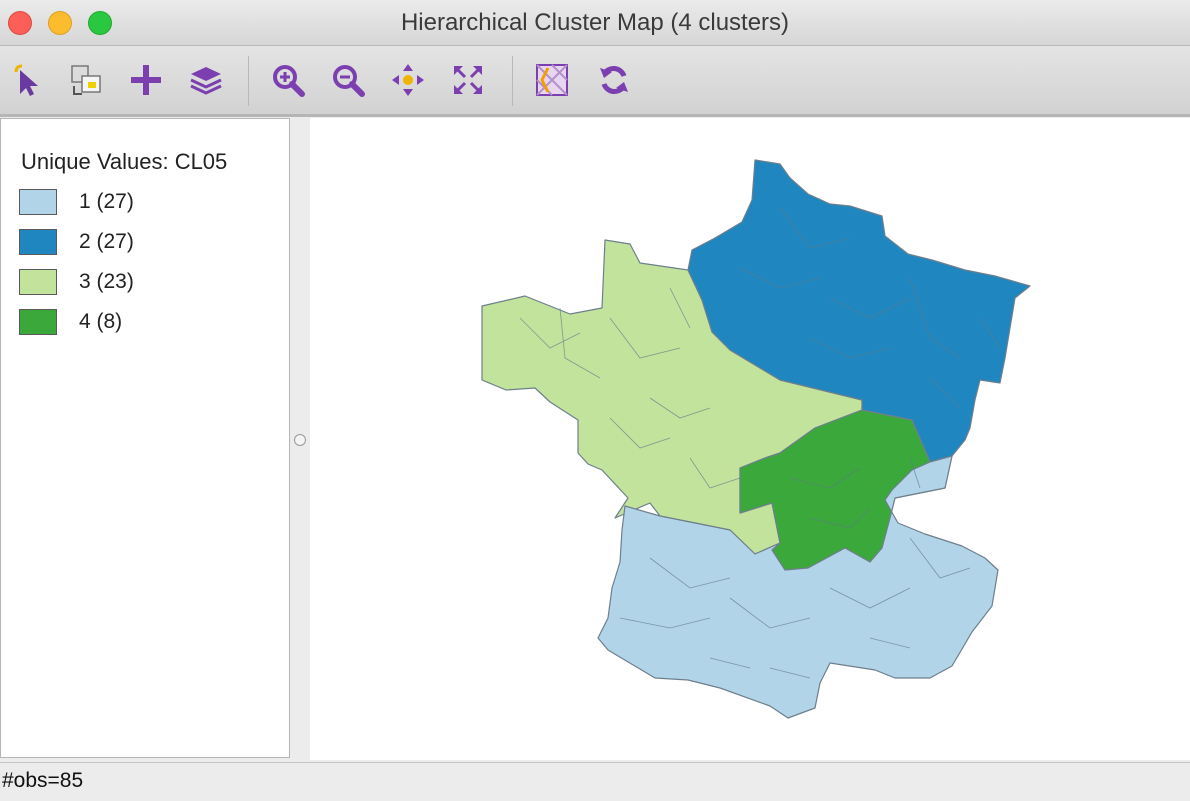  I want to click on legend-label: 2 (27), so click(106, 241).